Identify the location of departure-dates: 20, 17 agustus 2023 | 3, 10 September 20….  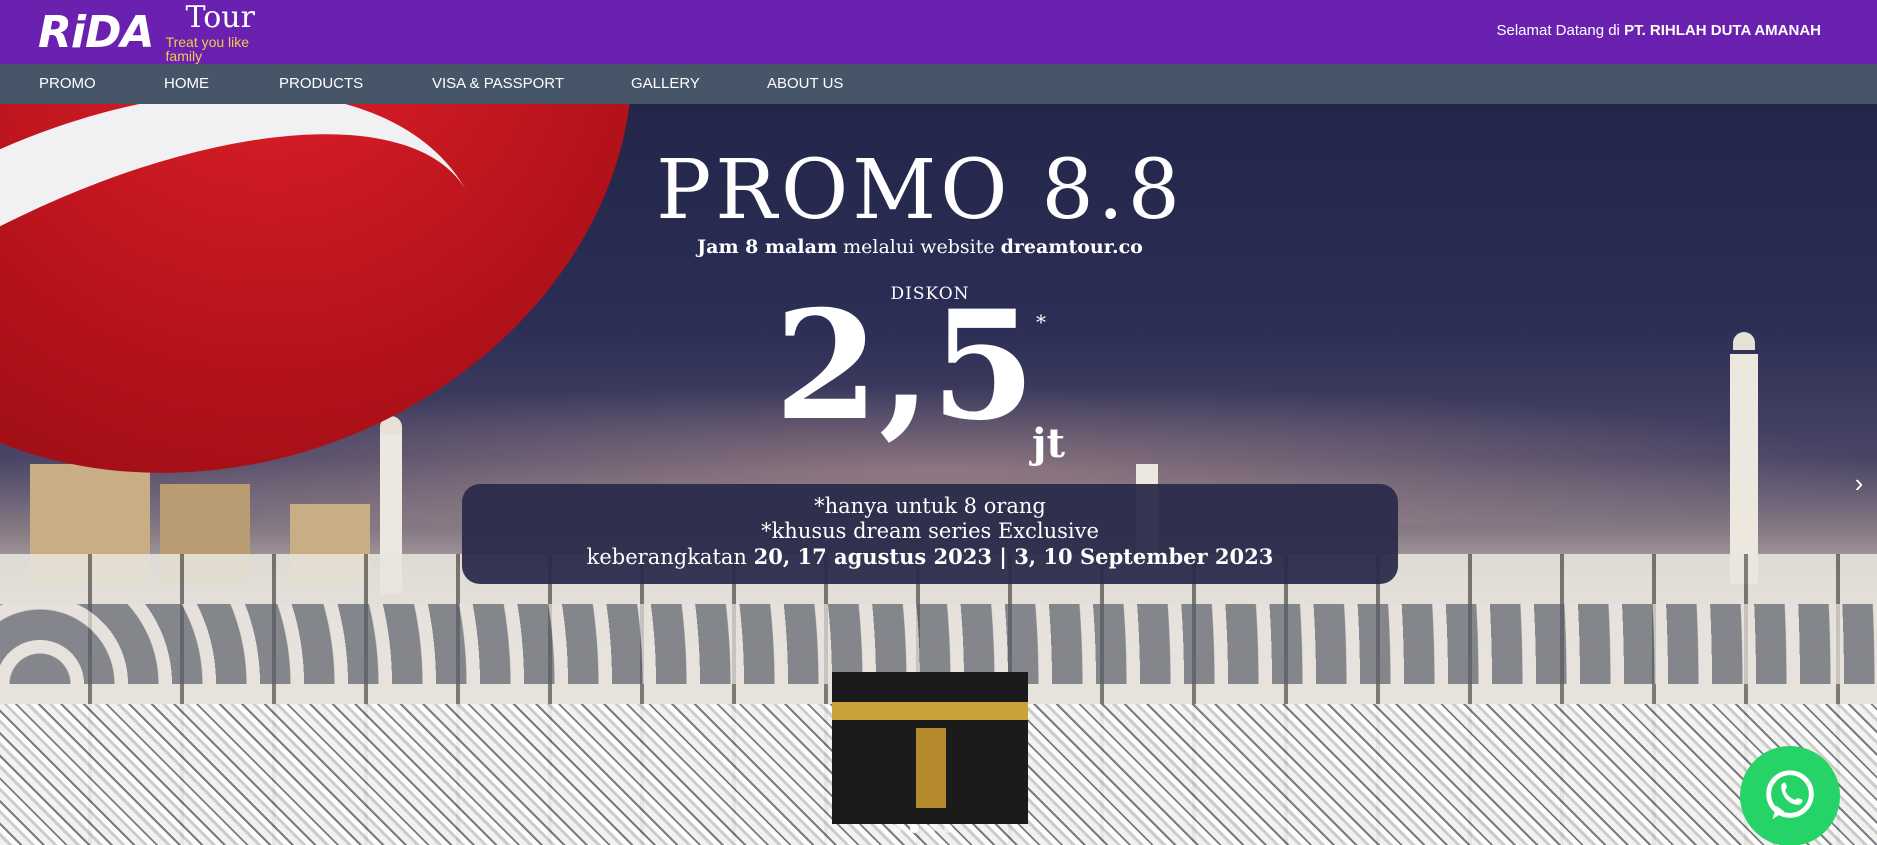
(1013, 556).